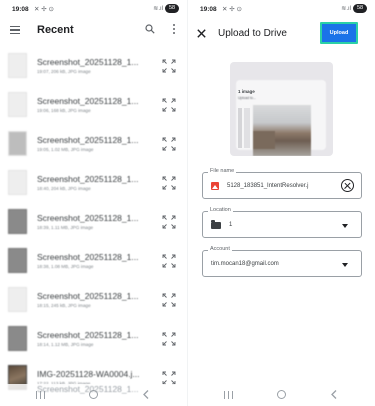  Describe the element at coordinates (64, 71) in the screenshot. I see `file-meta: 19:07, 206 kB, JPG image` at that location.